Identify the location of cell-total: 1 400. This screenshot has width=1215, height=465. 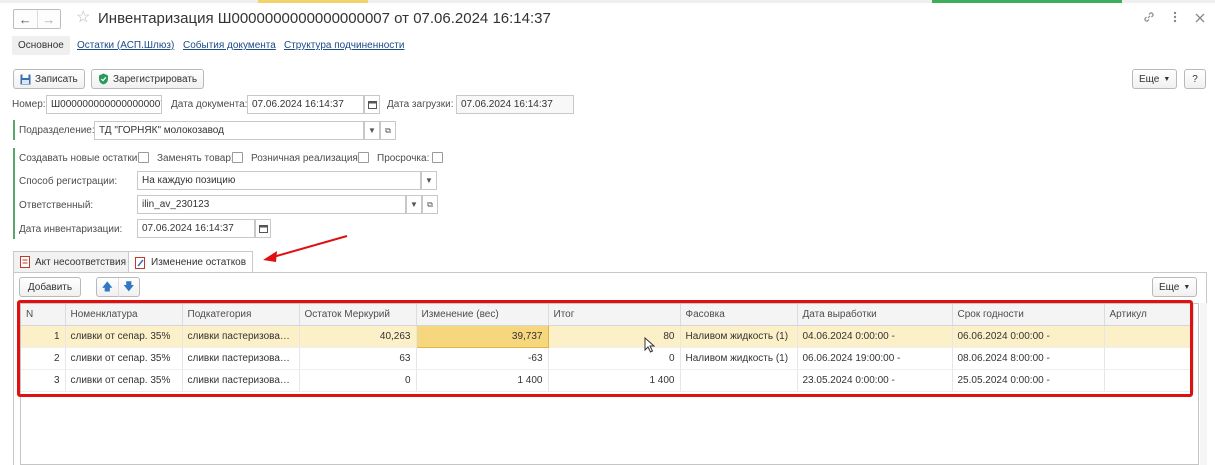
(614, 380).